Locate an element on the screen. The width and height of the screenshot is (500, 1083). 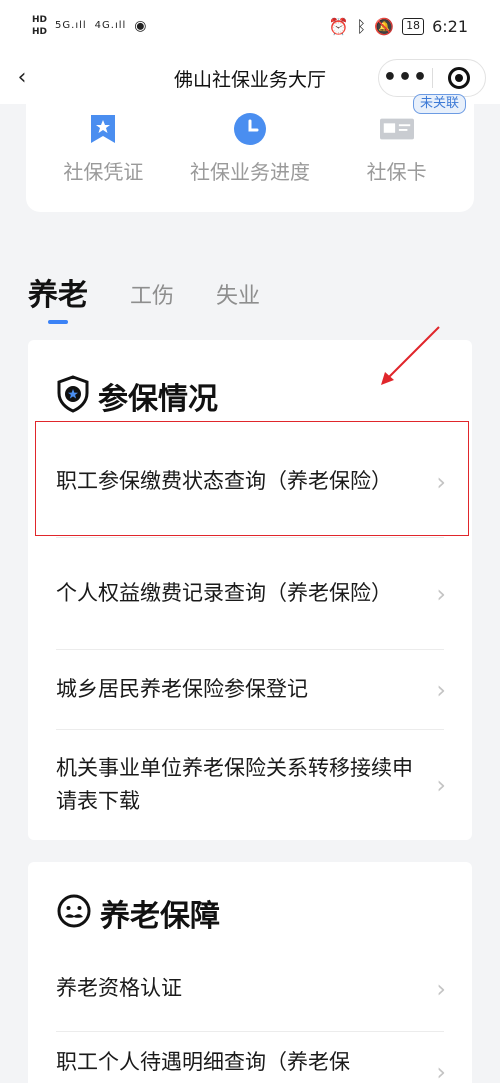
status-left: HD HD 5G.ıll 4G.ıll ◉ is located at coordinates (89, 26).